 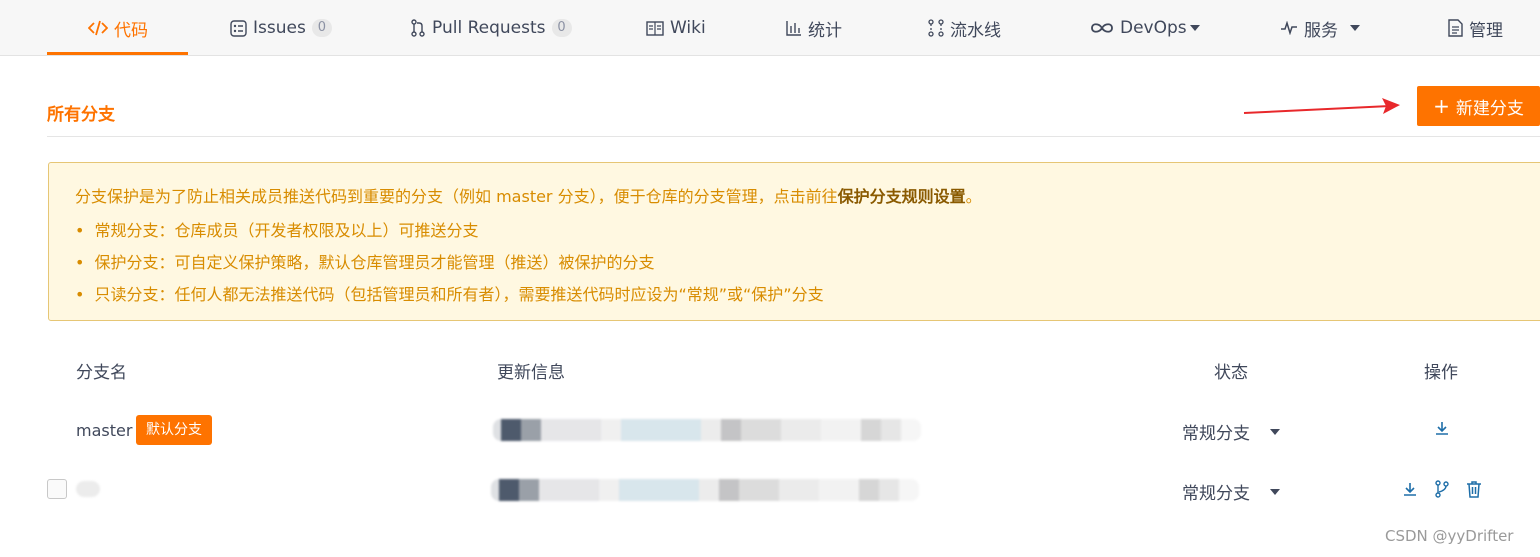 What do you see at coordinates (1153, 28) in the screenshot?
I see `tab-devops-label: DevOps` at bounding box center [1153, 28].